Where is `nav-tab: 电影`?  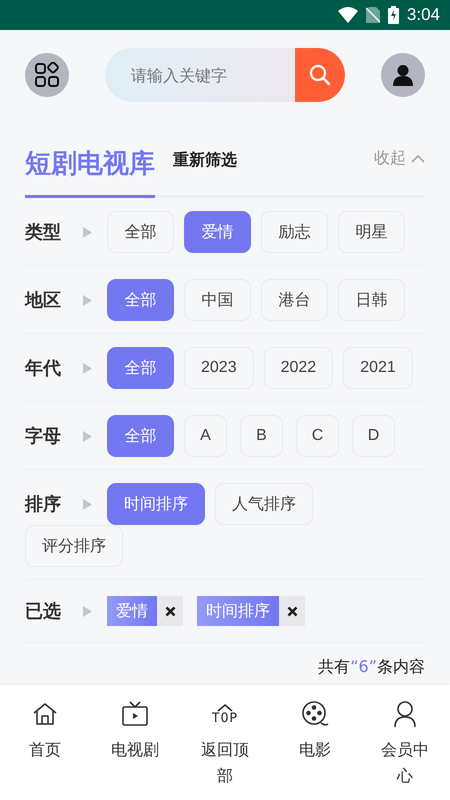
nav-tab: 电影 is located at coordinates (315, 742).